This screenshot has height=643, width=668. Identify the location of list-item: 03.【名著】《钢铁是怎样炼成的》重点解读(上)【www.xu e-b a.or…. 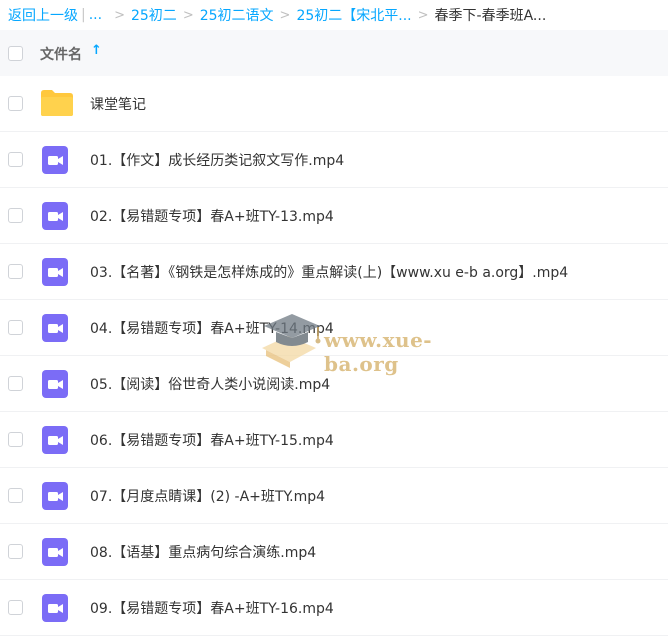
(334, 272).